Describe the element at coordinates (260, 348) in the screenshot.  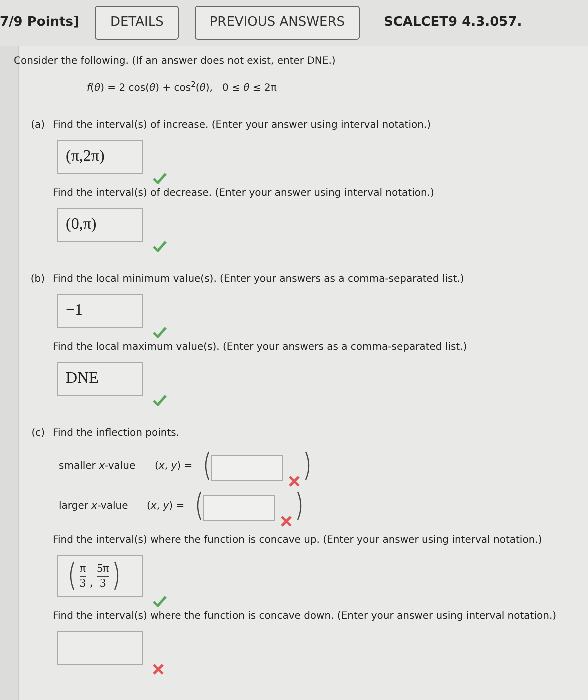
I see `question-text: Find the local maximum value(s). (Enter your answers as a comma-separated list.)` at that location.